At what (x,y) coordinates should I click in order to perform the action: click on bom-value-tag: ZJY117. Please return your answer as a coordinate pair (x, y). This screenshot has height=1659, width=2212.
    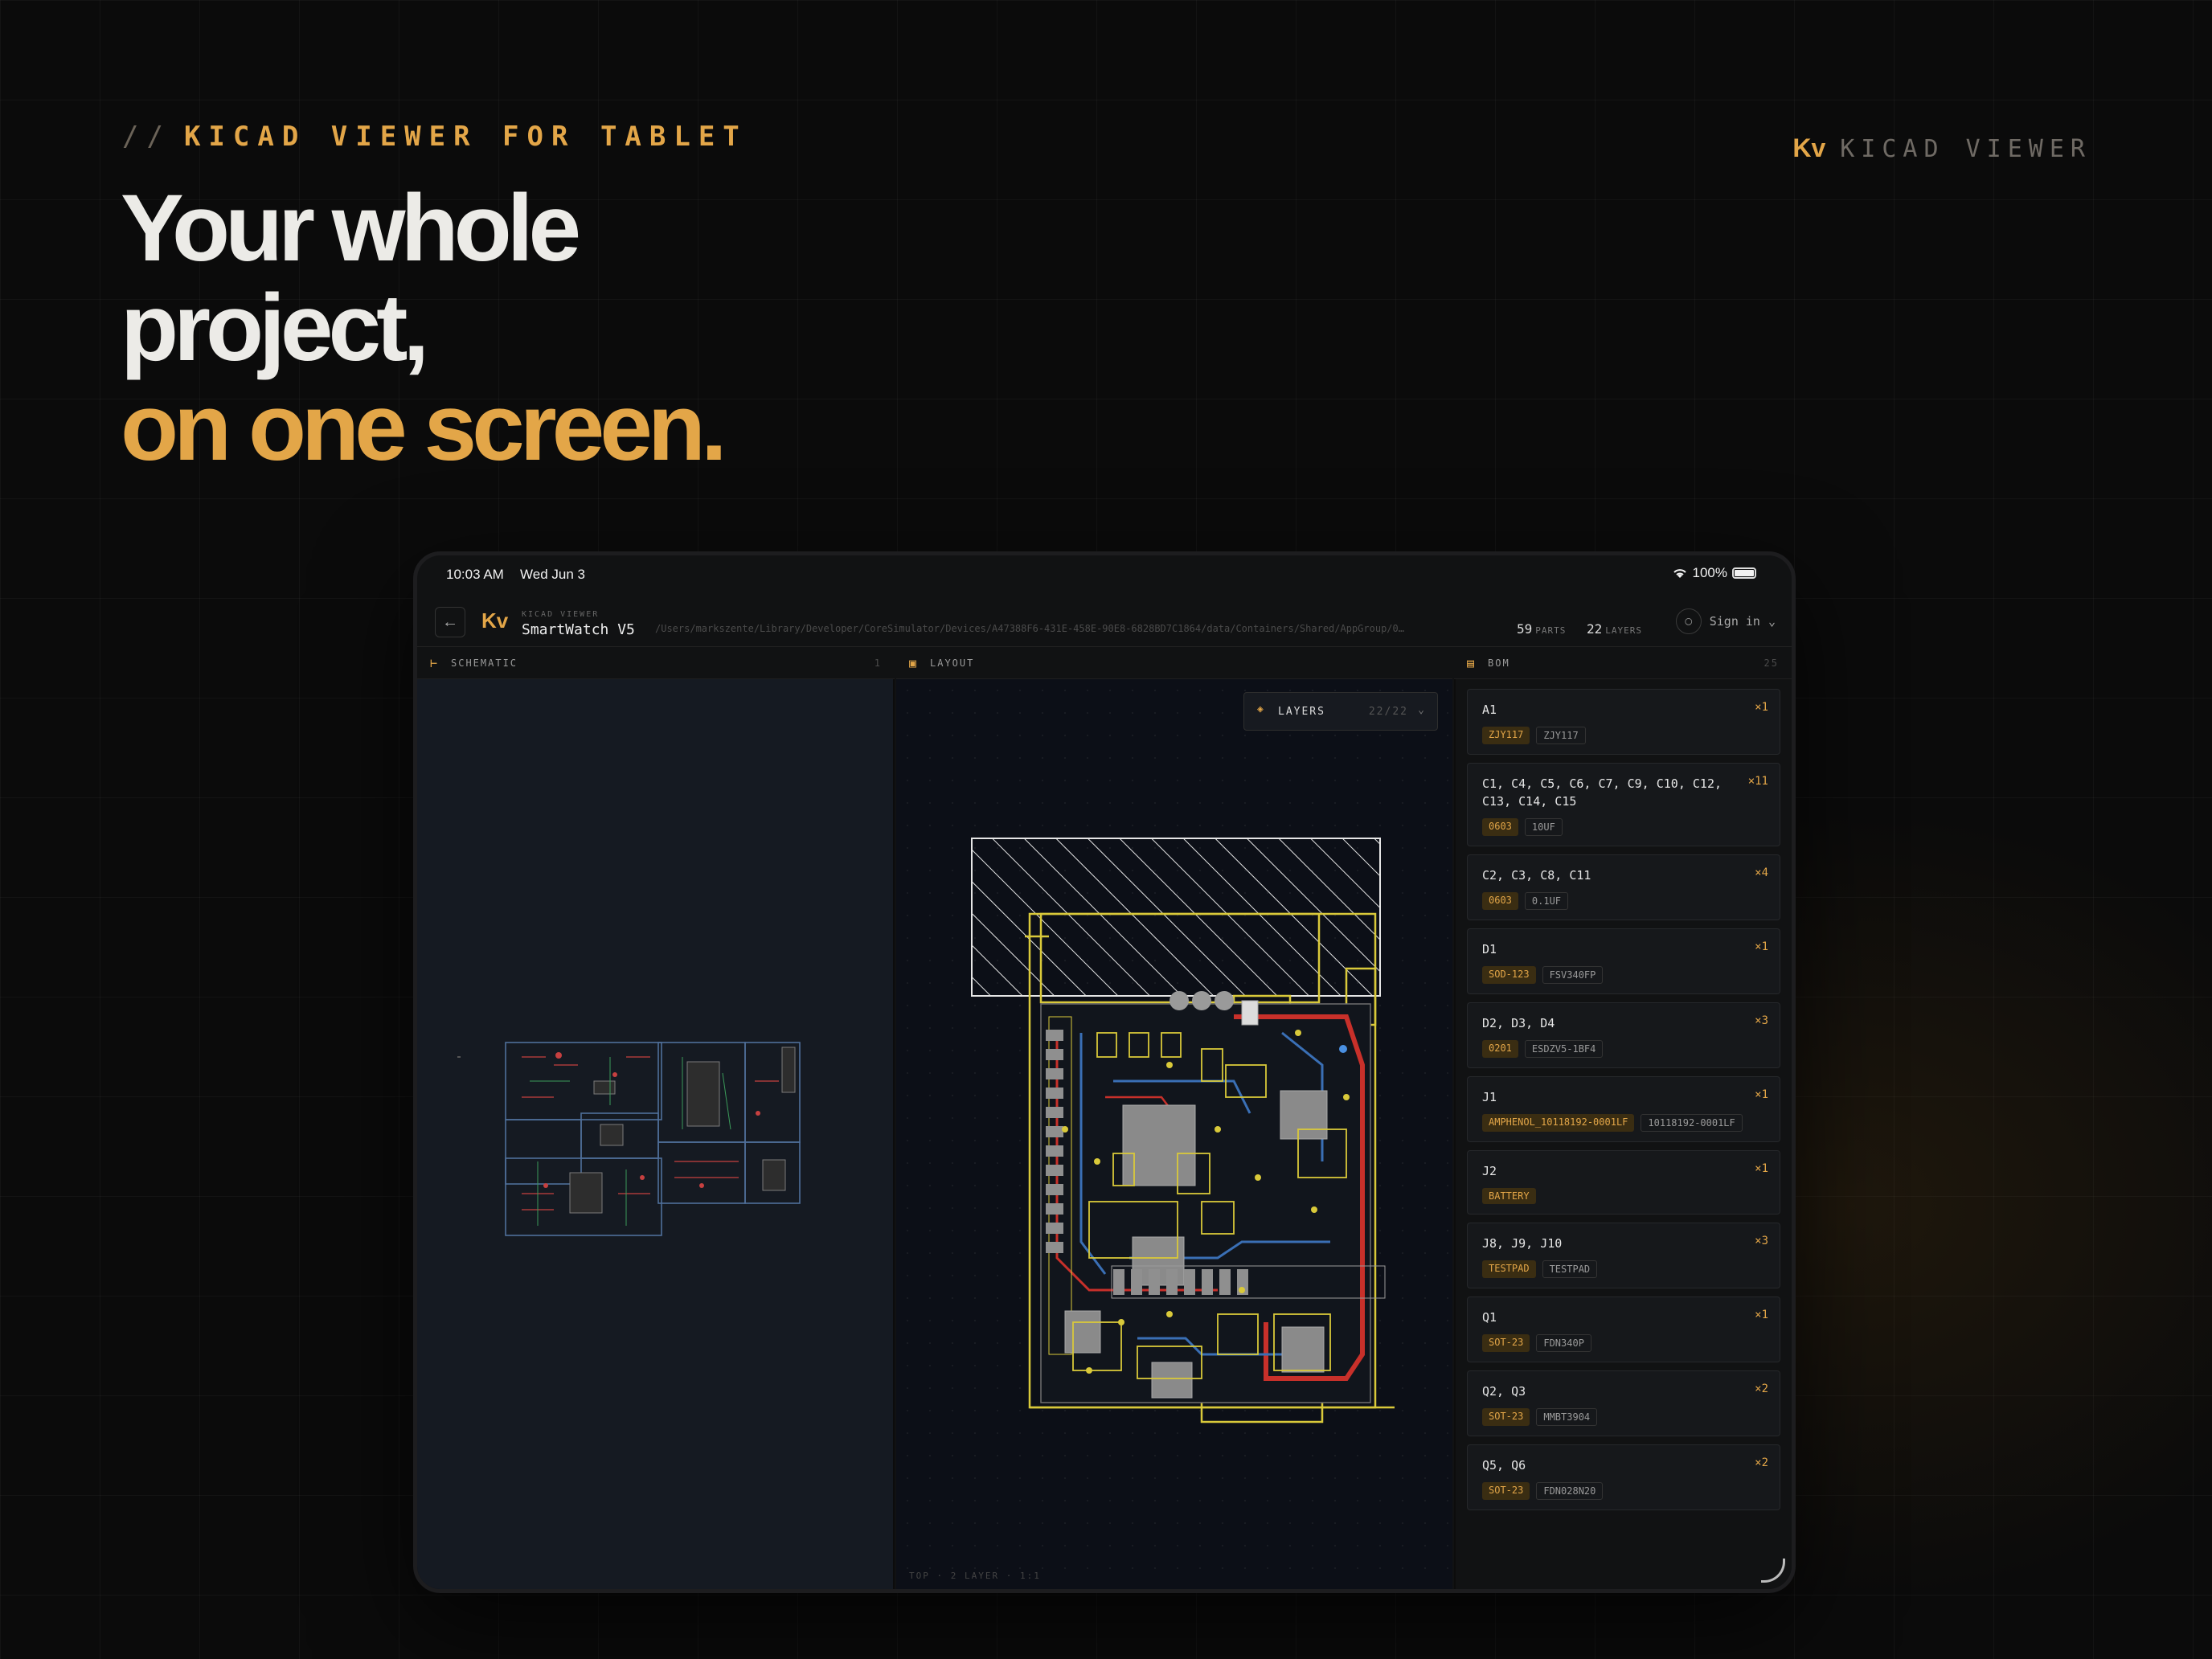
    Looking at the image, I should click on (1561, 735).